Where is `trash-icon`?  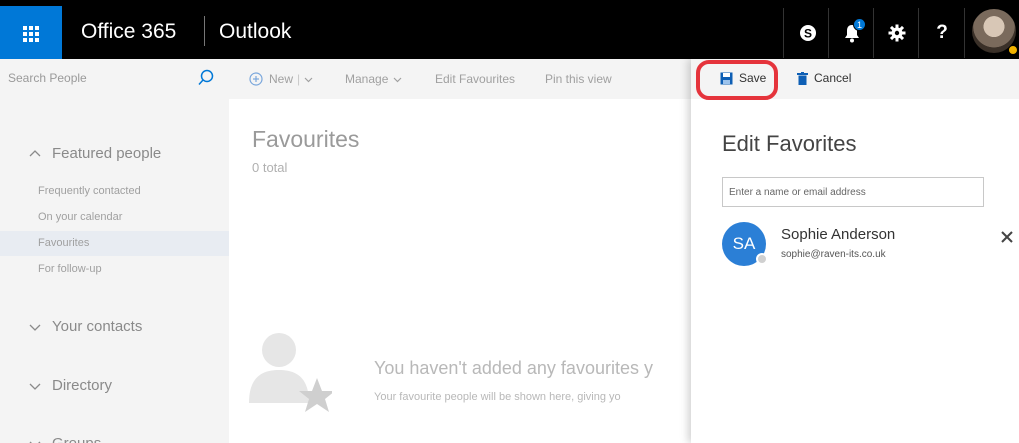
trash-icon is located at coordinates (802, 78).